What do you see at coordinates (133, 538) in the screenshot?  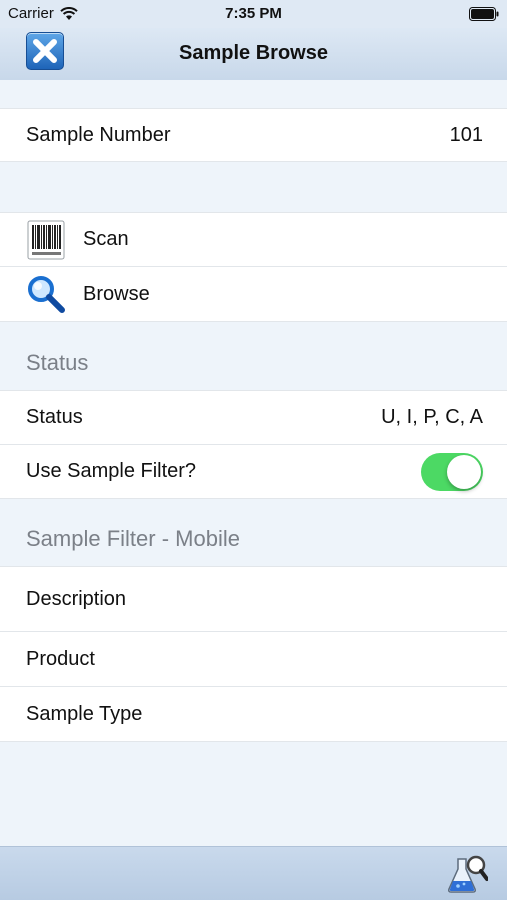 I see `sample-filter-section-header: Sample Filter - Mobile` at bounding box center [133, 538].